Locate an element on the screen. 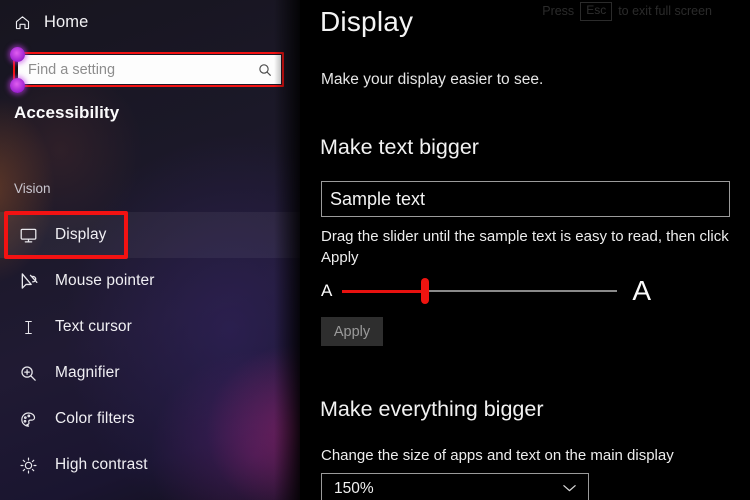 The image size is (750, 500). selection-handle-bottom-icon is located at coordinates (17, 85).